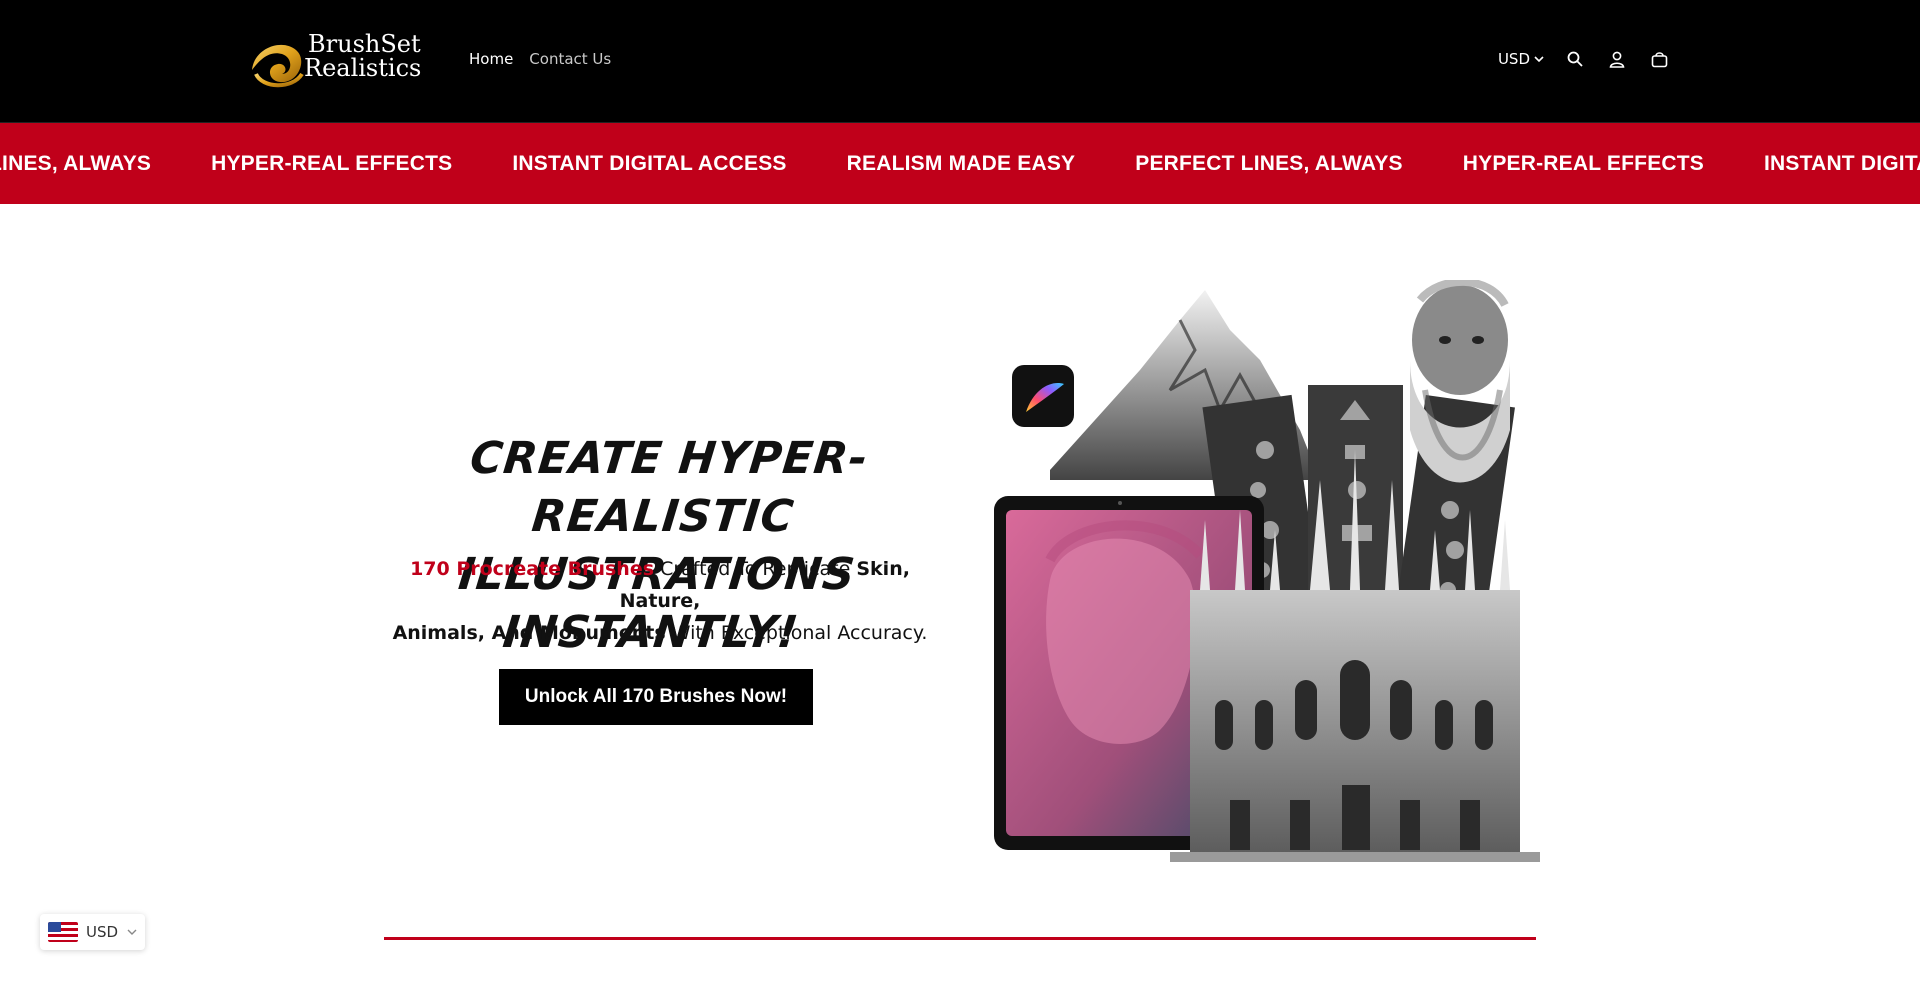 Image resolution: width=1920 pixels, height=993 pixels. What do you see at coordinates (529, 633) in the screenshot?
I see `hero-sub-bold2: Animals, And Monuments` at bounding box center [529, 633].